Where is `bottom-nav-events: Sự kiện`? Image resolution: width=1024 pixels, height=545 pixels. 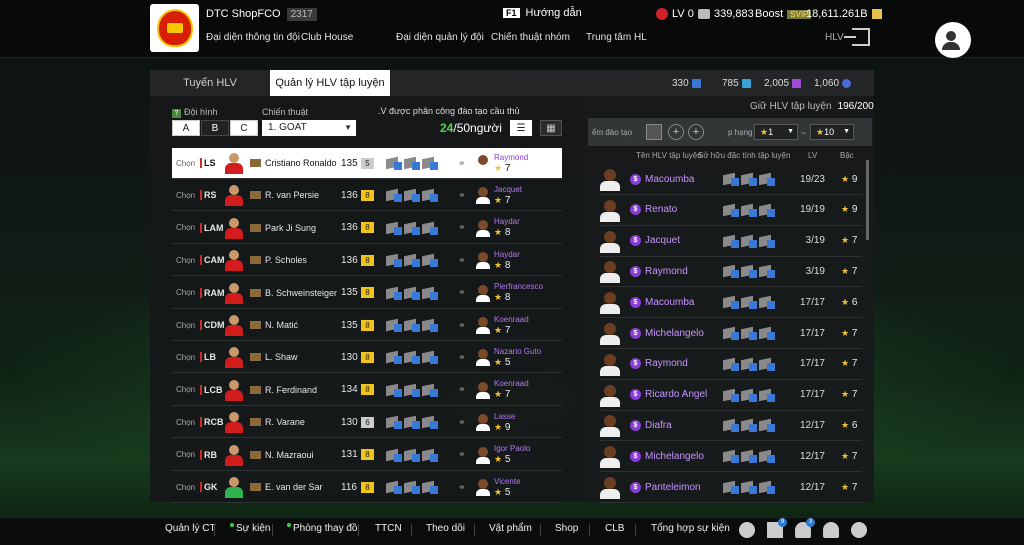
bottom-nav-events: Sự kiện is located at coordinates (250, 528).